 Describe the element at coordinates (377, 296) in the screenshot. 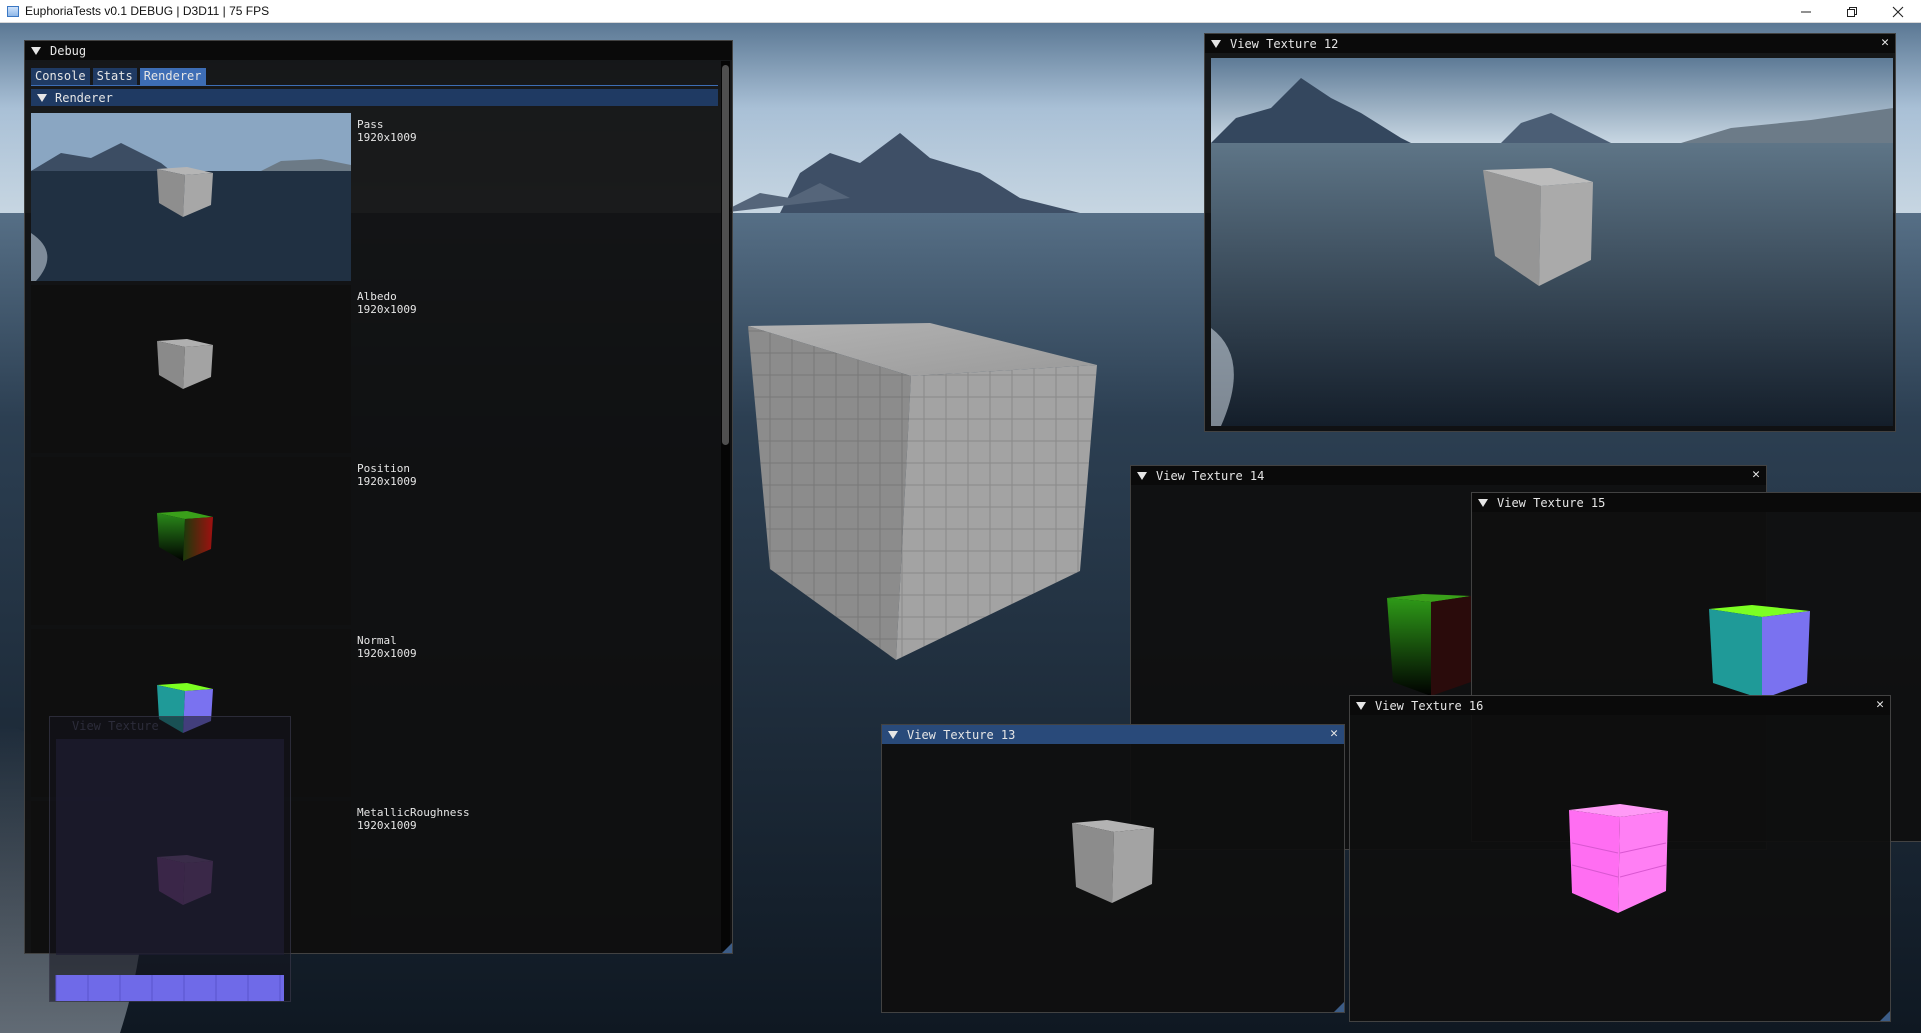

I see `texture-name: Albedo` at that location.